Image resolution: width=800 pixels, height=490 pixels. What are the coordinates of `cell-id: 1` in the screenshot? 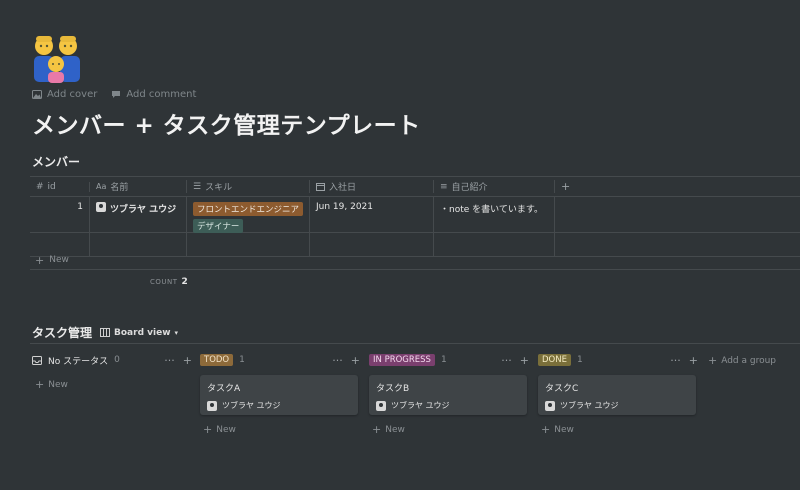 It's located at (60, 214).